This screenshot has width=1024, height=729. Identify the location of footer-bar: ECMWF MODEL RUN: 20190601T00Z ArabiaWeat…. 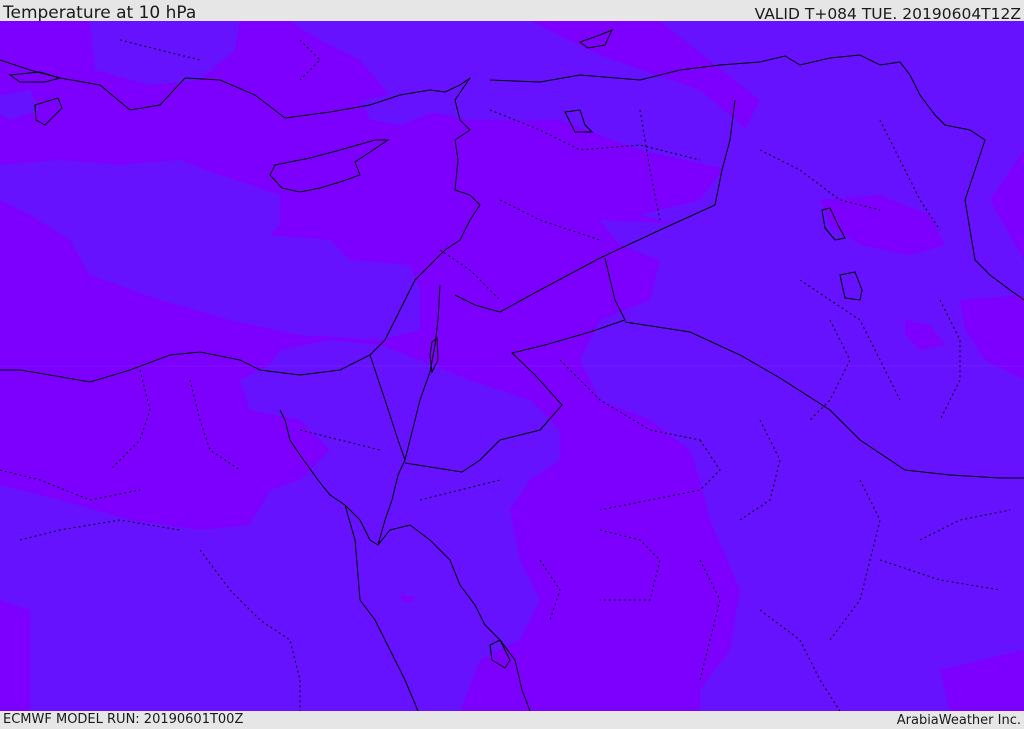
(512, 720).